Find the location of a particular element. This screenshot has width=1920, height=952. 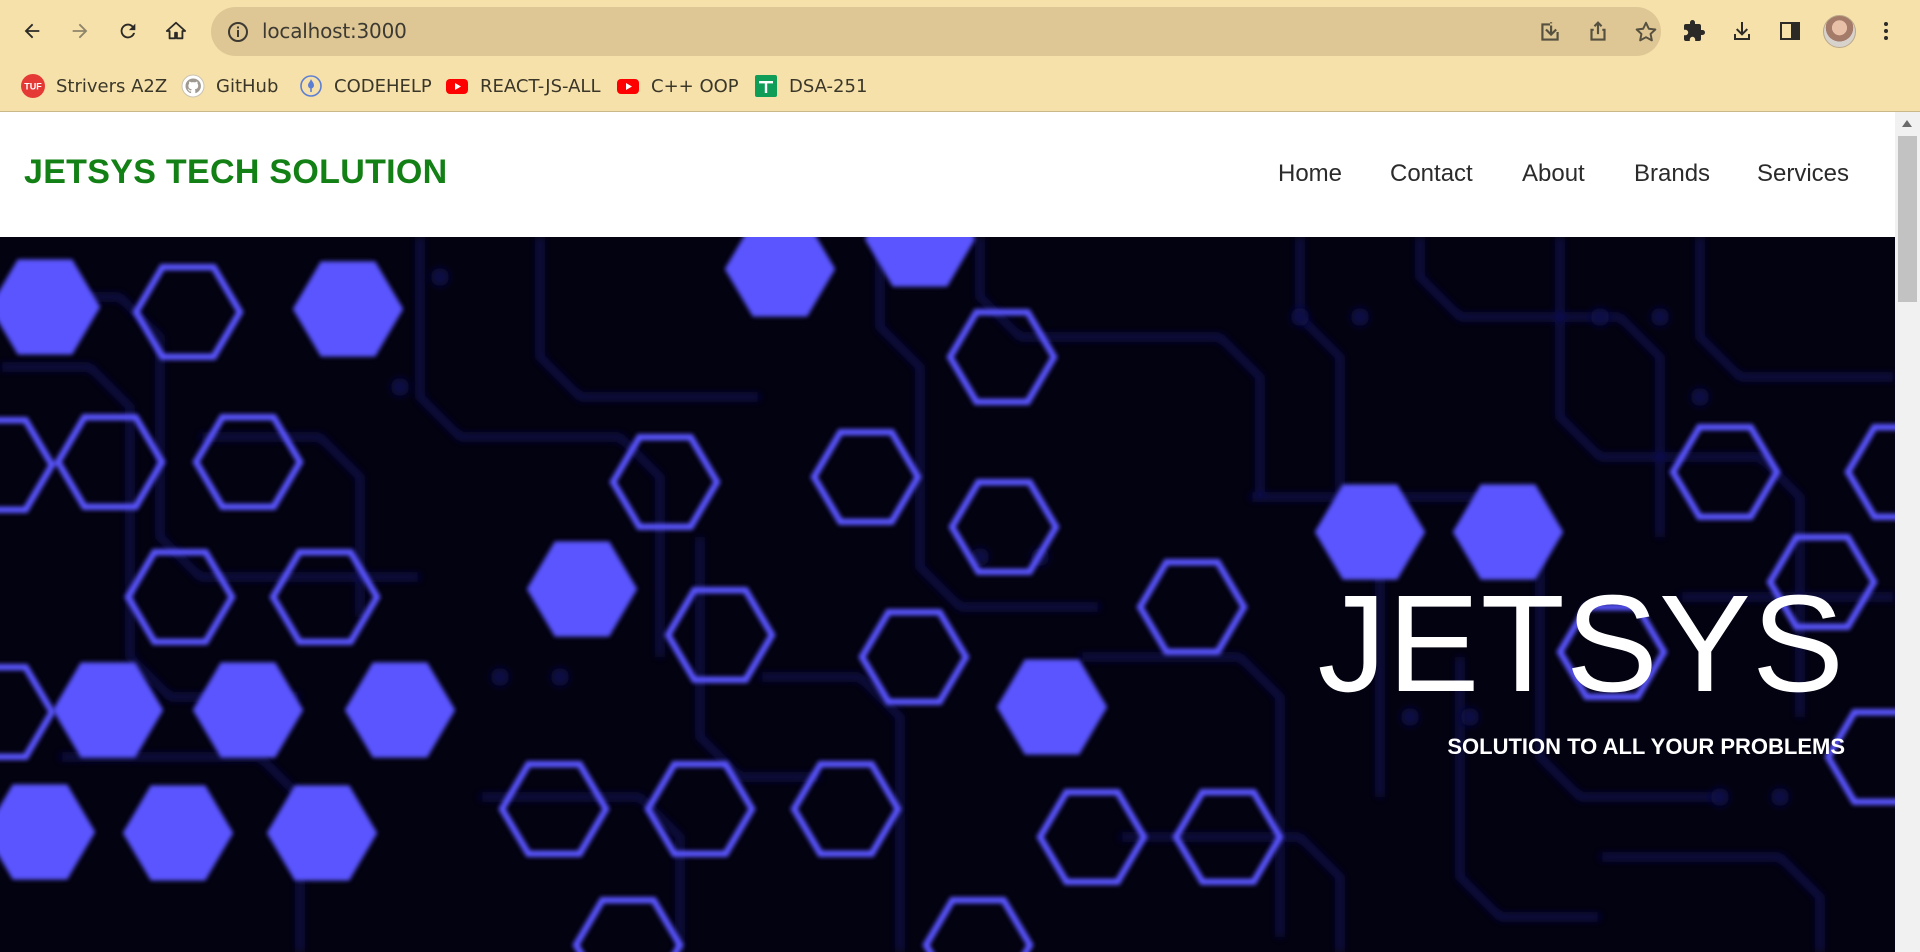

reload-icon is located at coordinates (128, 31).